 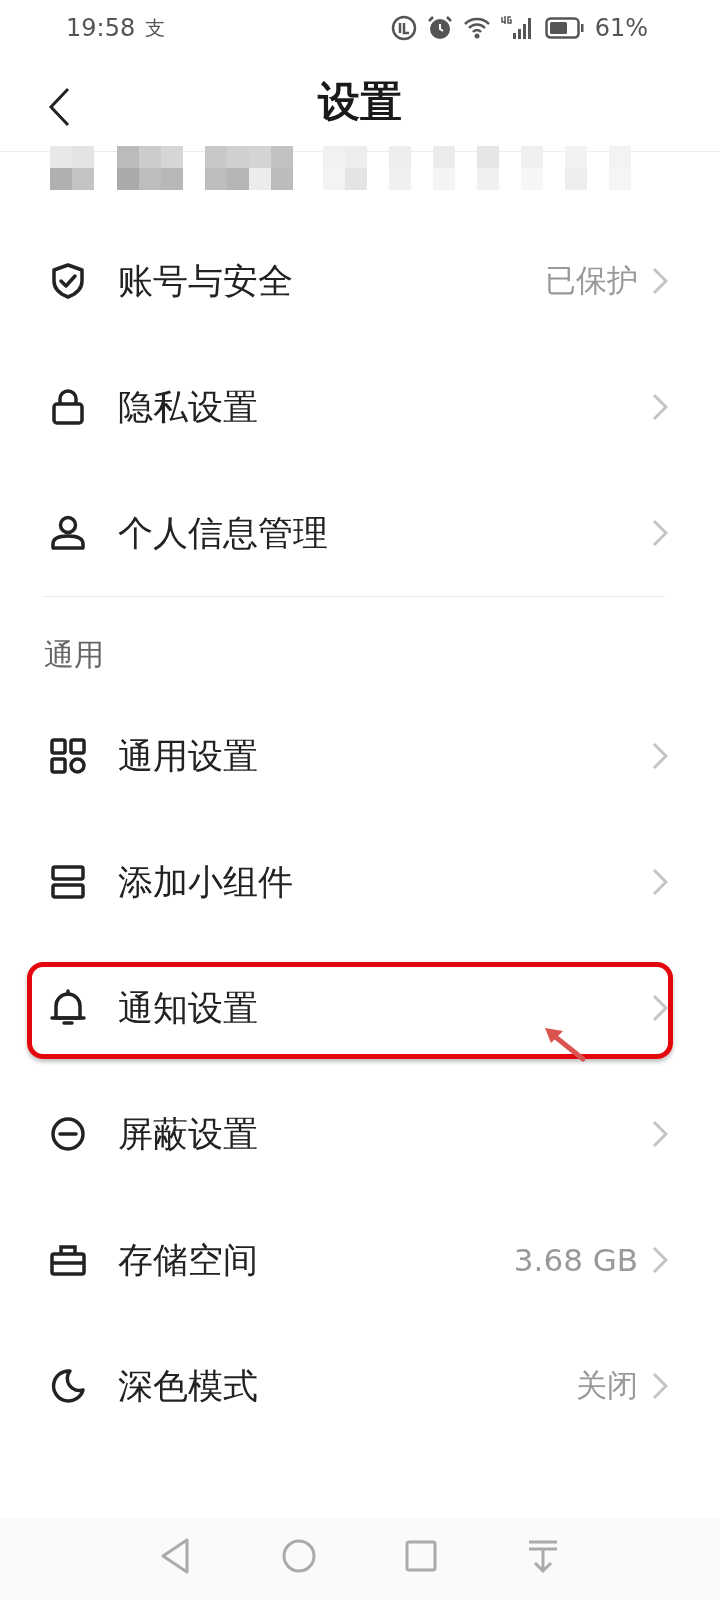 I want to click on page-title: 设置, so click(x=360, y=102).